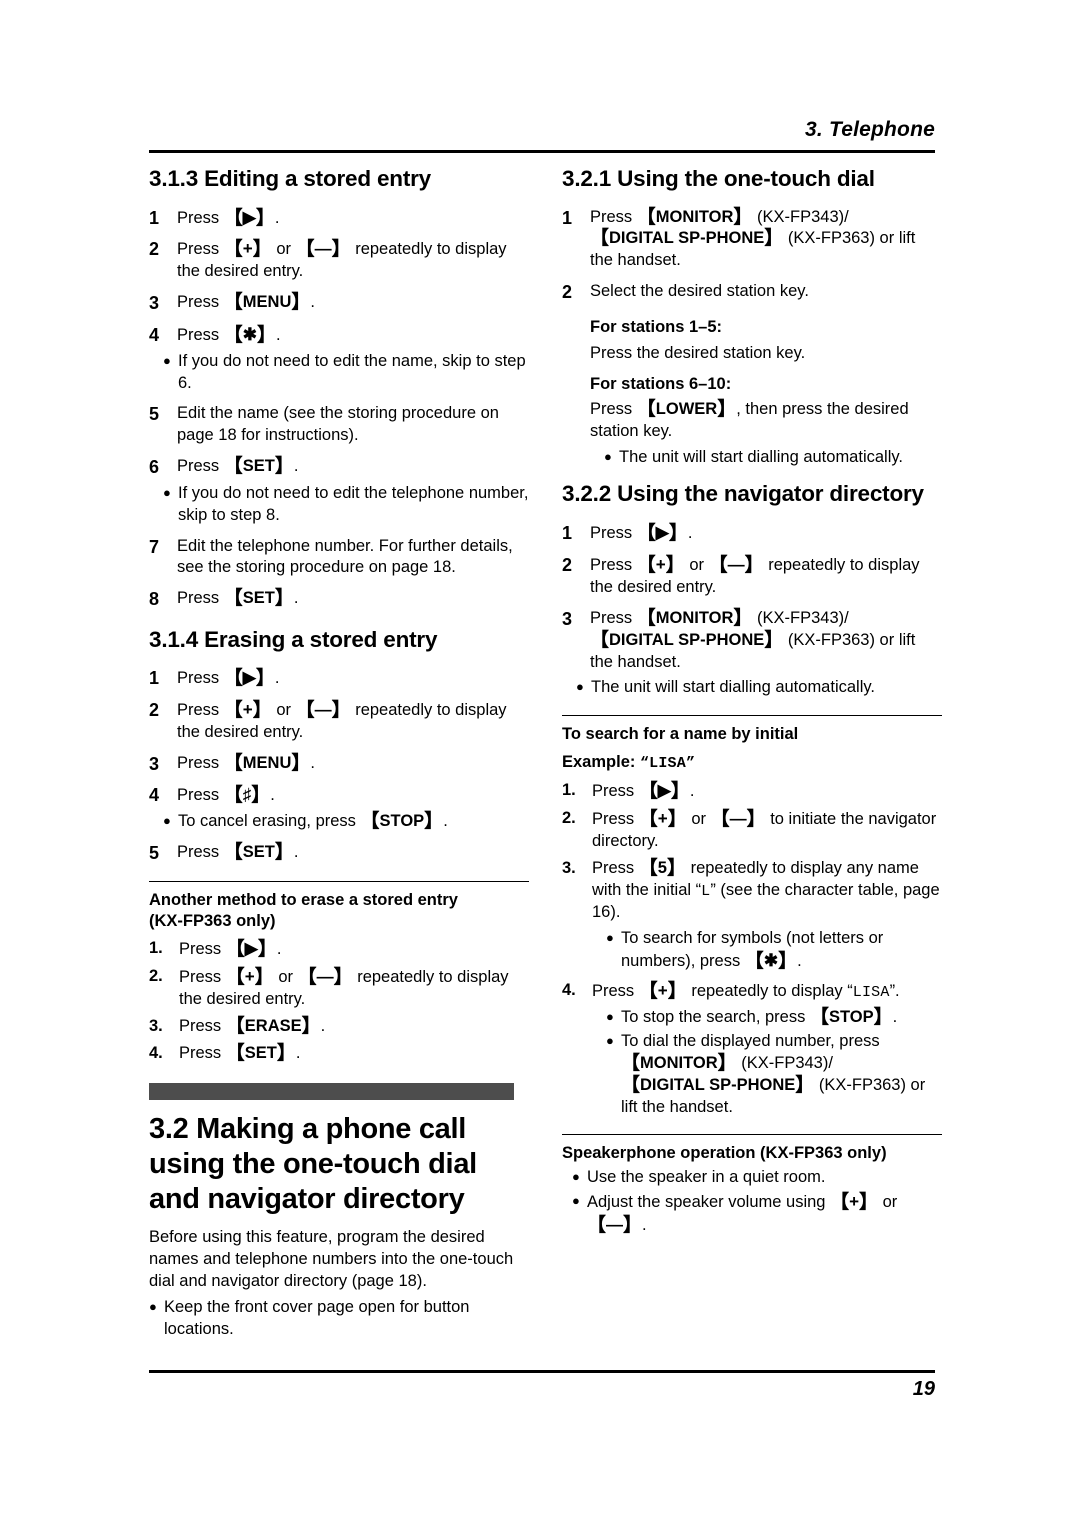 This screenshot has height=1528, width=1080. What do you see at coordinates (542, 130) in the screenshot?
I see `running-header: 3. Telephone` at bounding box center [542, 130].